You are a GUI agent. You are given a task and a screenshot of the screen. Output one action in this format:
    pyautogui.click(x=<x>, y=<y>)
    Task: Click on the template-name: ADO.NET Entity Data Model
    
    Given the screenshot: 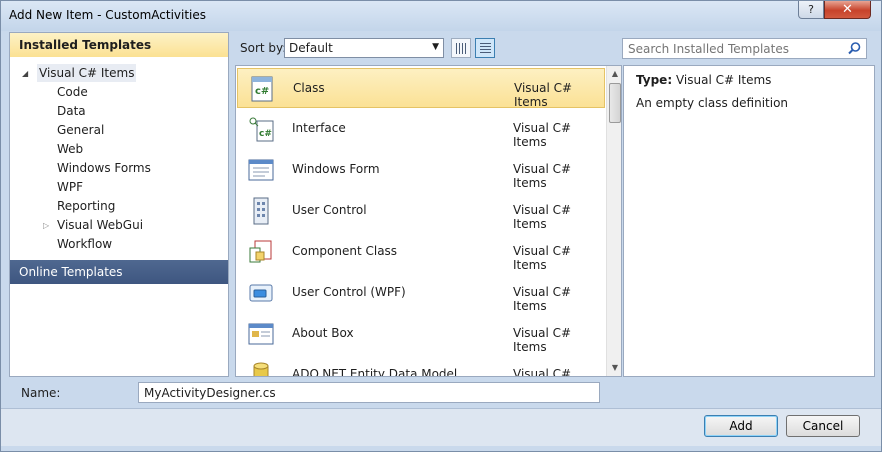 What is the action you would take?
    pyautogui.click(x=375, y=372)
    